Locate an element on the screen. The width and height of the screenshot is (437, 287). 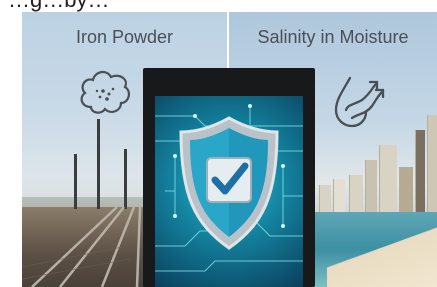
beach is located at coordinates (382, 257).